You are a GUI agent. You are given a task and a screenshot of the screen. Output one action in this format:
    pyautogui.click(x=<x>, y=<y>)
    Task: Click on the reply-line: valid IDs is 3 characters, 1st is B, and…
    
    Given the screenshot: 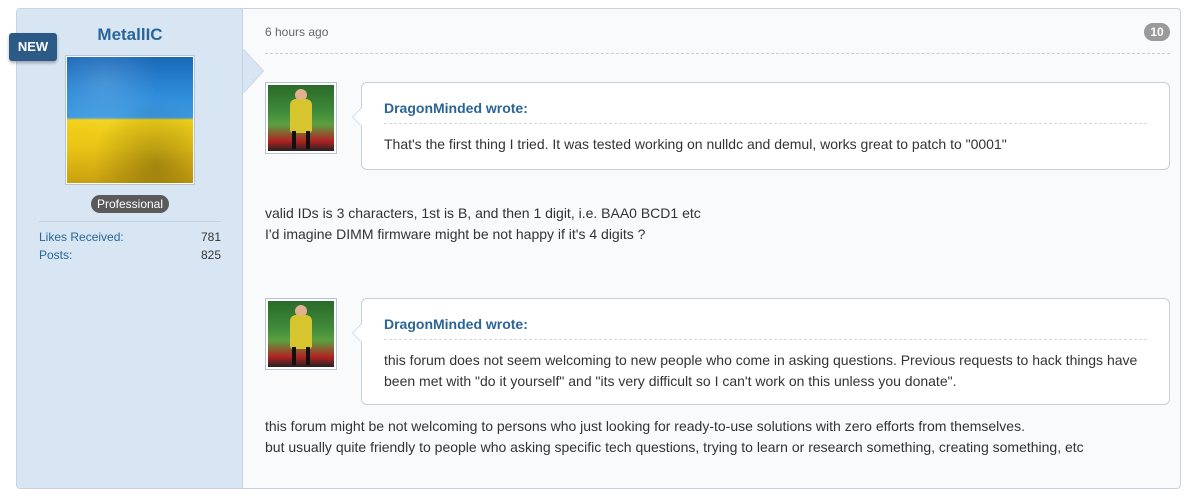 What is the action you would take?
    pyautogui.click(x=483, y=213)
    